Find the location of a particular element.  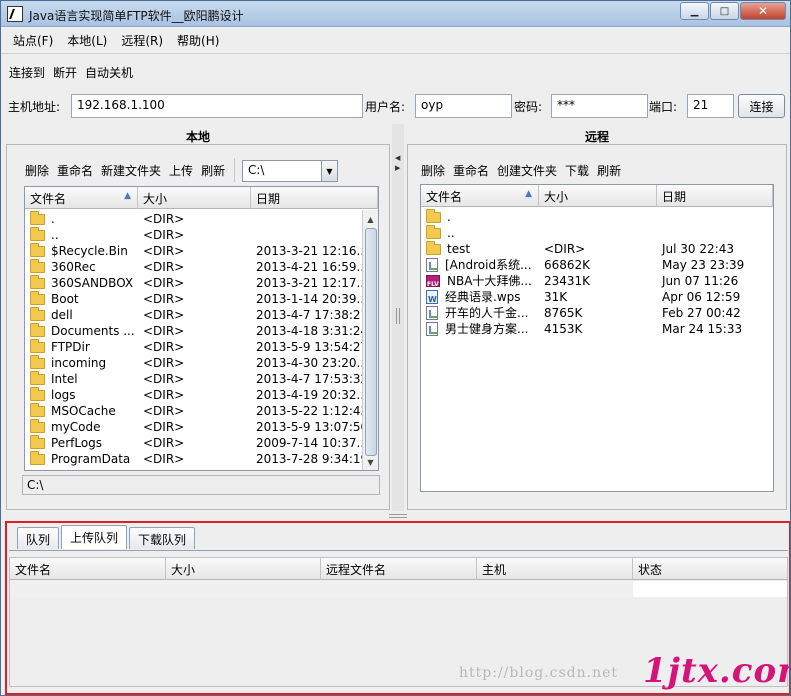

queue-col-host: 主机 is located at coordinates (555, 569).